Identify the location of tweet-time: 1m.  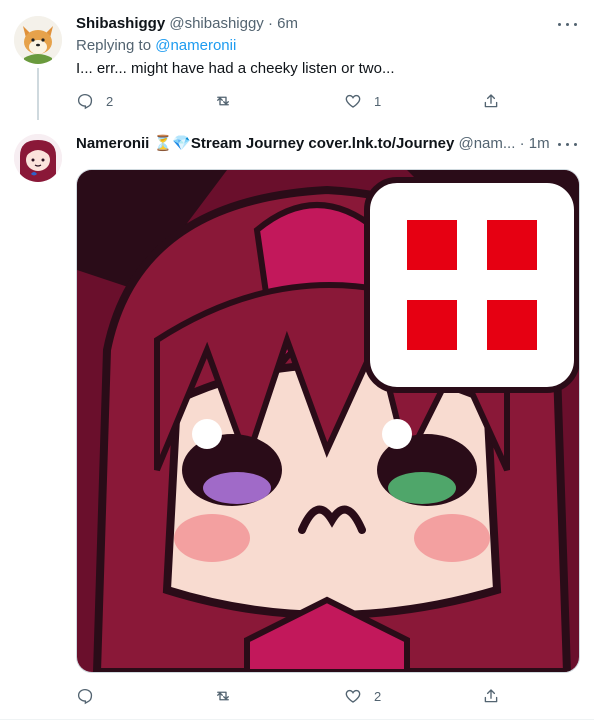
(539, 143).